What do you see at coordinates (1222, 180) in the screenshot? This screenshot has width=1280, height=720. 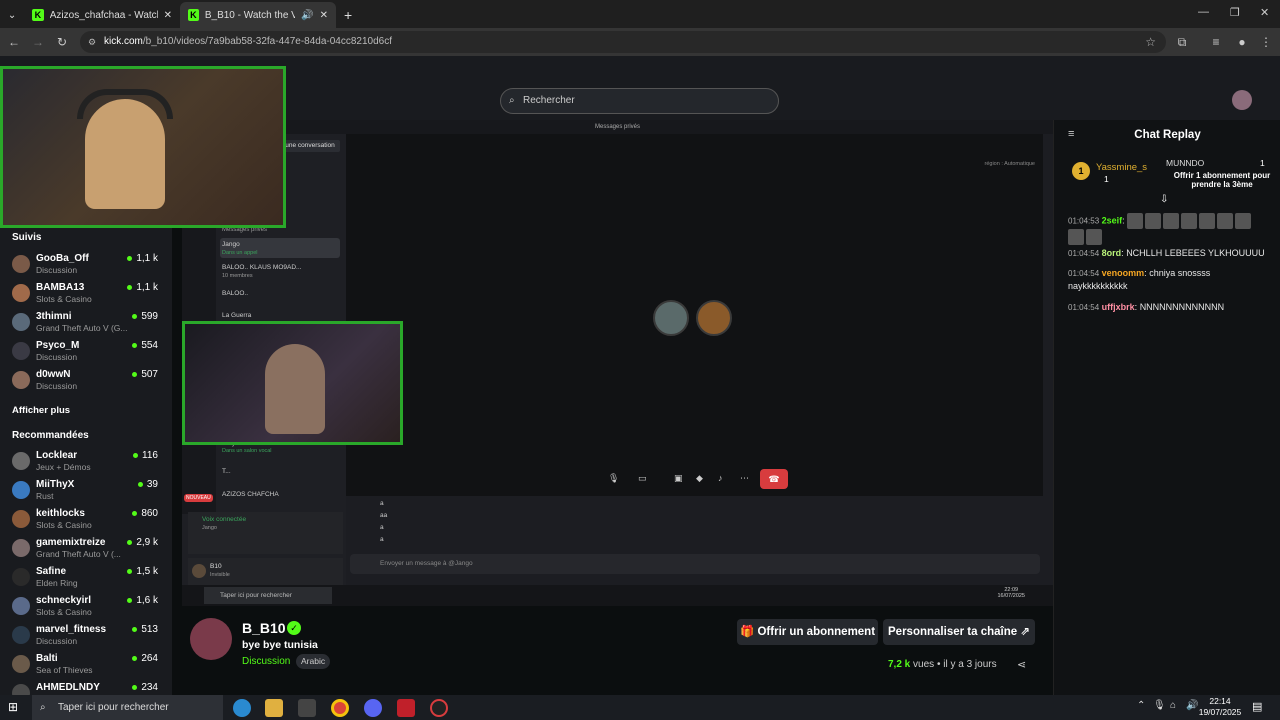 I see `gift-promo: Offrir 1 abonnement pour prendre la 3ème` at bounding box center [1222, 180].